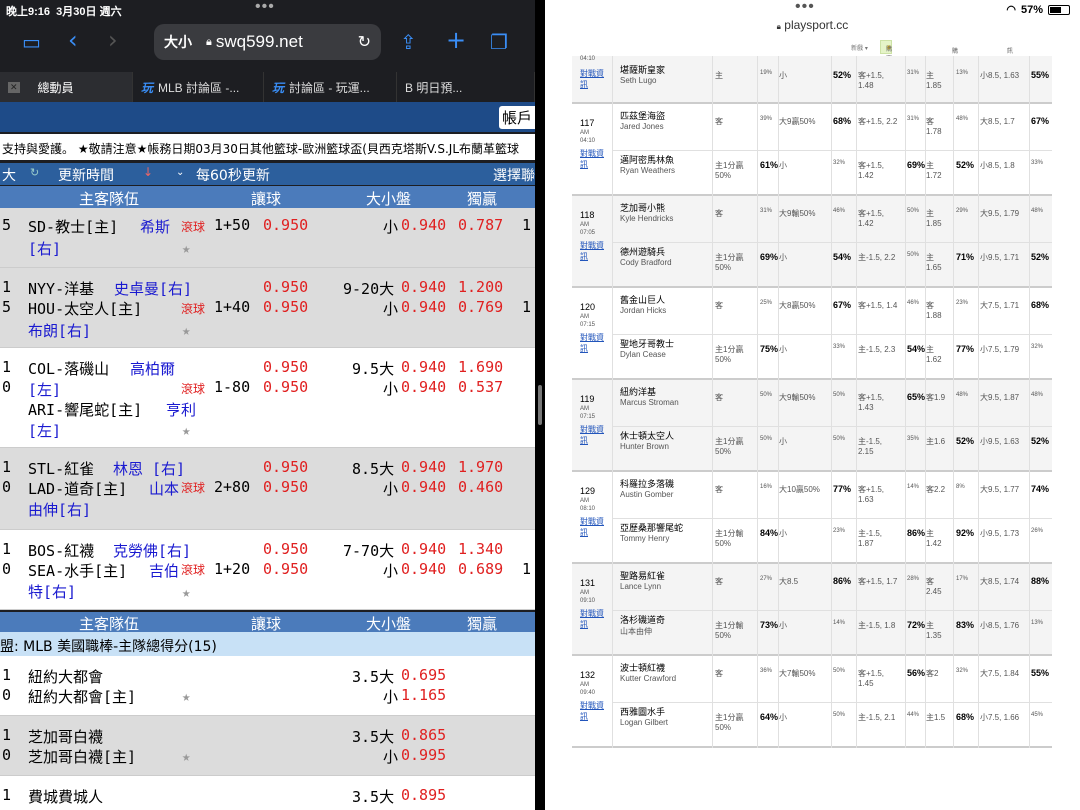  What do you see at coordinates (1003, 213) in the screenshot?
I see `cell-tot: 大9.5, 1.79` at bounding box center [1003, 213].